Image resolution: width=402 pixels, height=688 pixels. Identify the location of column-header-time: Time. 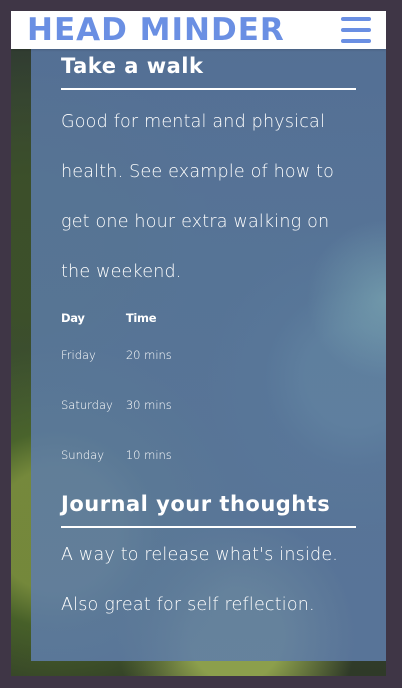
(141, 317).